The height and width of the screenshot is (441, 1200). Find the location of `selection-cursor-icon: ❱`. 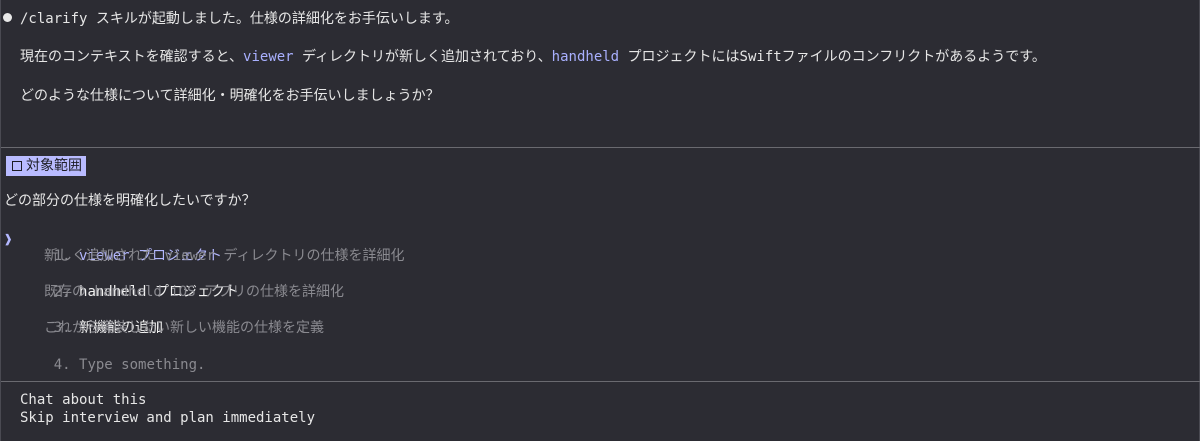

selection-cursor-icon: ❱ is located at coordinates (8, 240).